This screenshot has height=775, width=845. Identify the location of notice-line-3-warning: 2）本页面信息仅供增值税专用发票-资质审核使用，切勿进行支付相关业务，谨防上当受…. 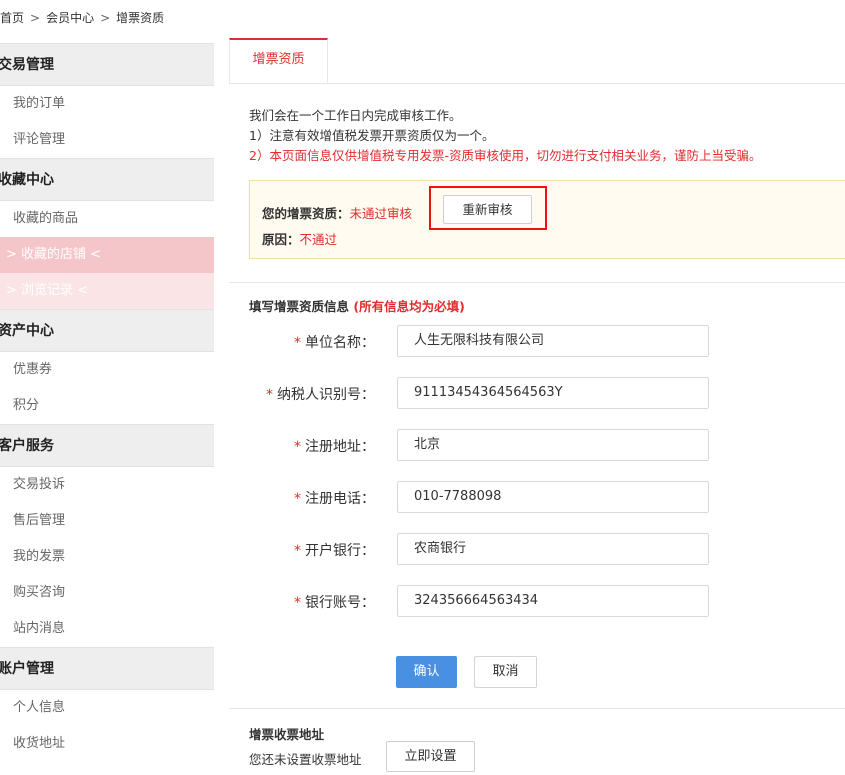
(505, 155).